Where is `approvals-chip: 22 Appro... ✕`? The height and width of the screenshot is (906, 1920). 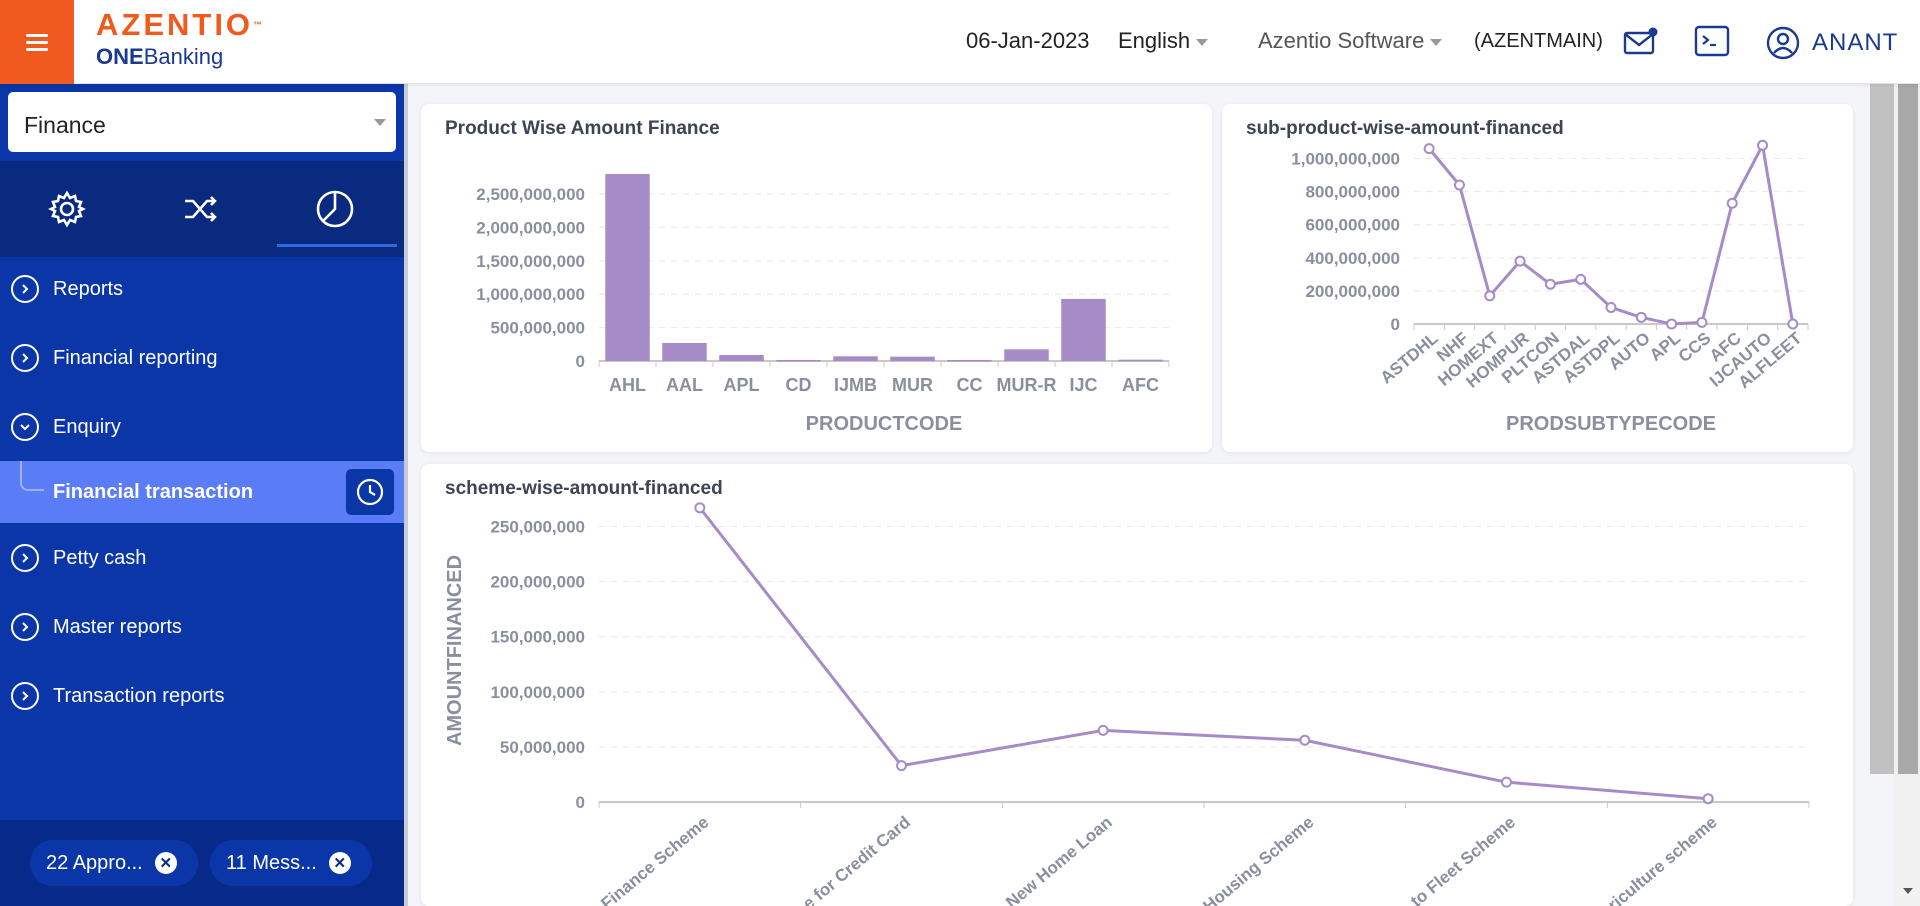 approvals-chip: 22 Appro... ✕ is located at coordinates (114, 863).